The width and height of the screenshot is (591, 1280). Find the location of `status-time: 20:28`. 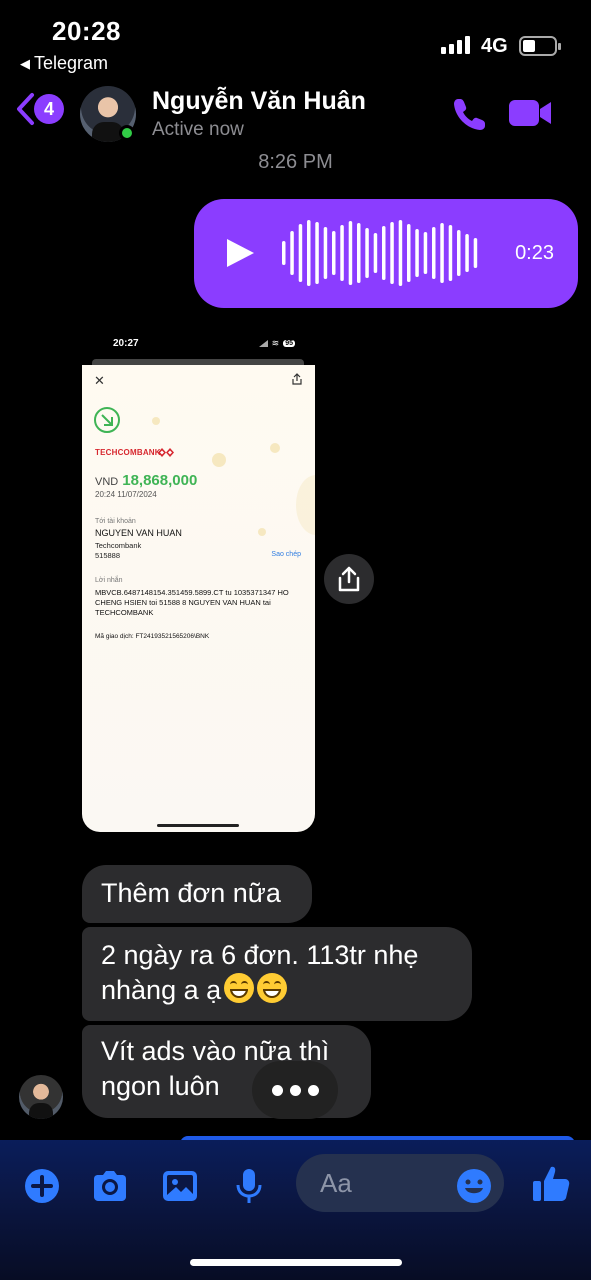

status-time: 20:28 is located at coordinates (86, 31).